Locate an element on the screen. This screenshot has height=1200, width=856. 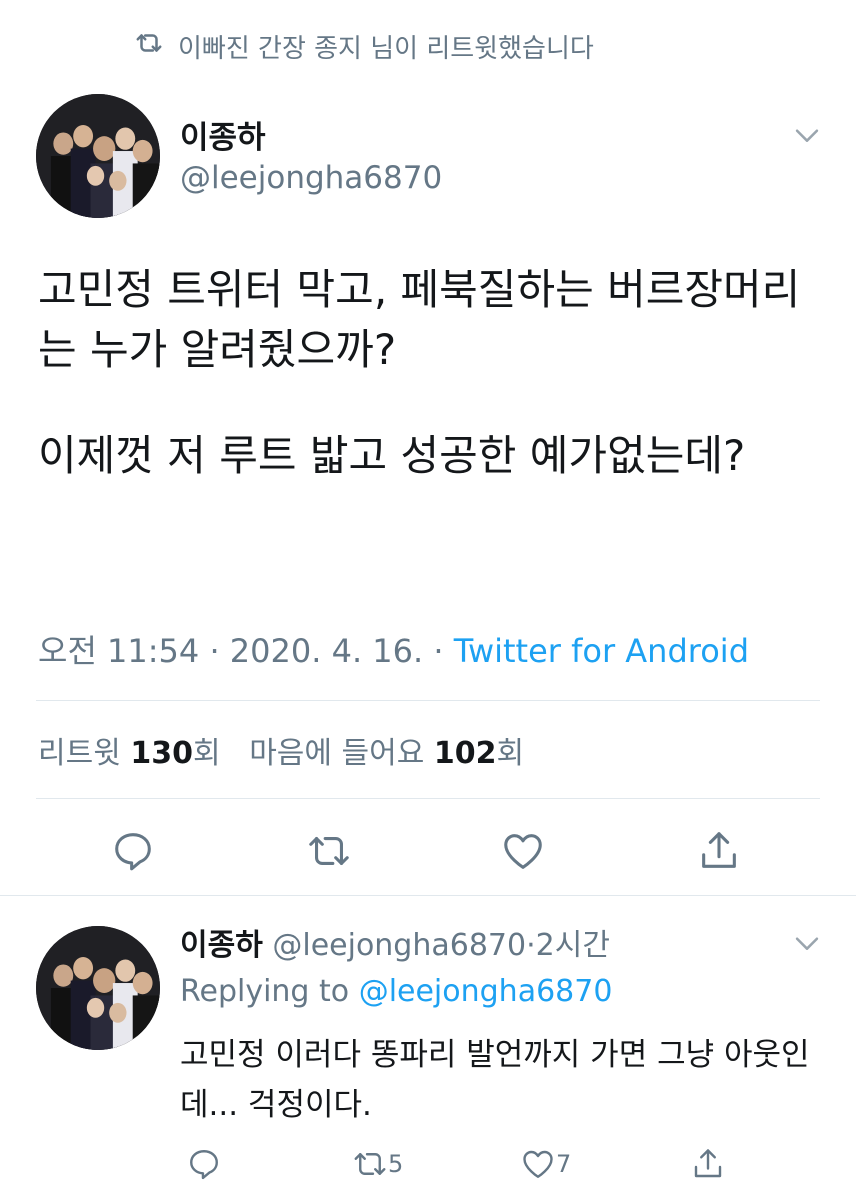
share-button is located at coordinates (719, 851).